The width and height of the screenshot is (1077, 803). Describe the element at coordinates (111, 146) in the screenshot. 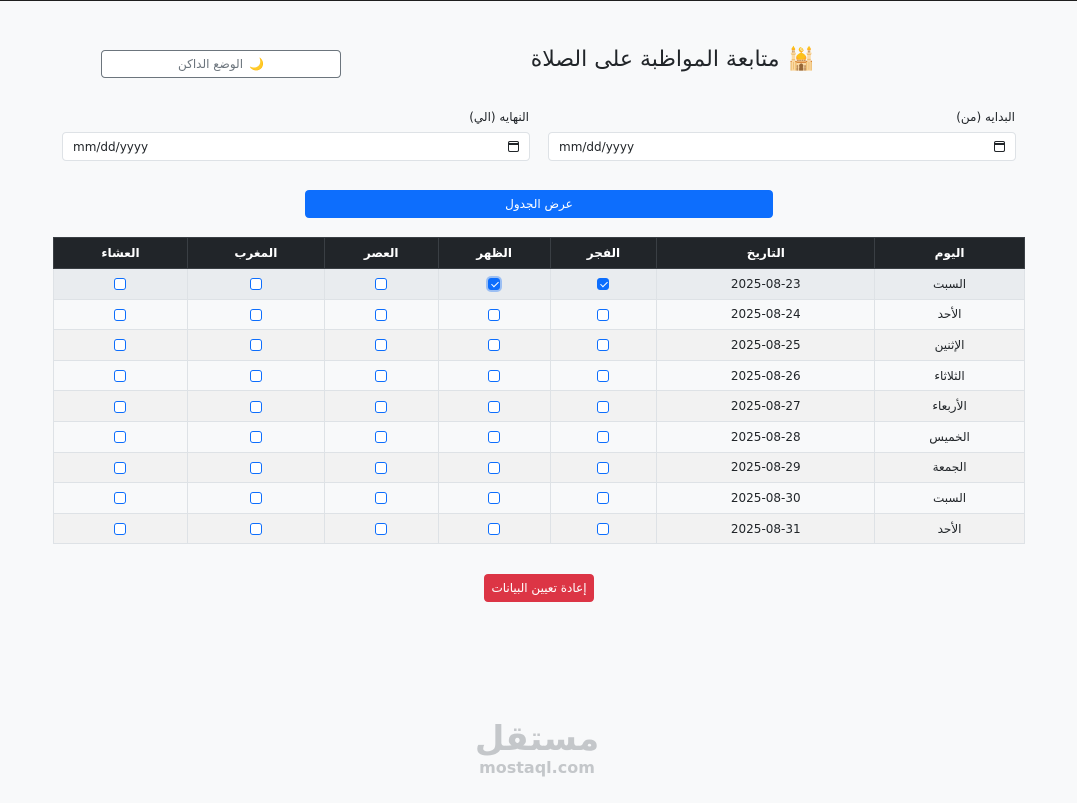

I see `to-date-placeholder: mm/dd/yyyy` at that location.